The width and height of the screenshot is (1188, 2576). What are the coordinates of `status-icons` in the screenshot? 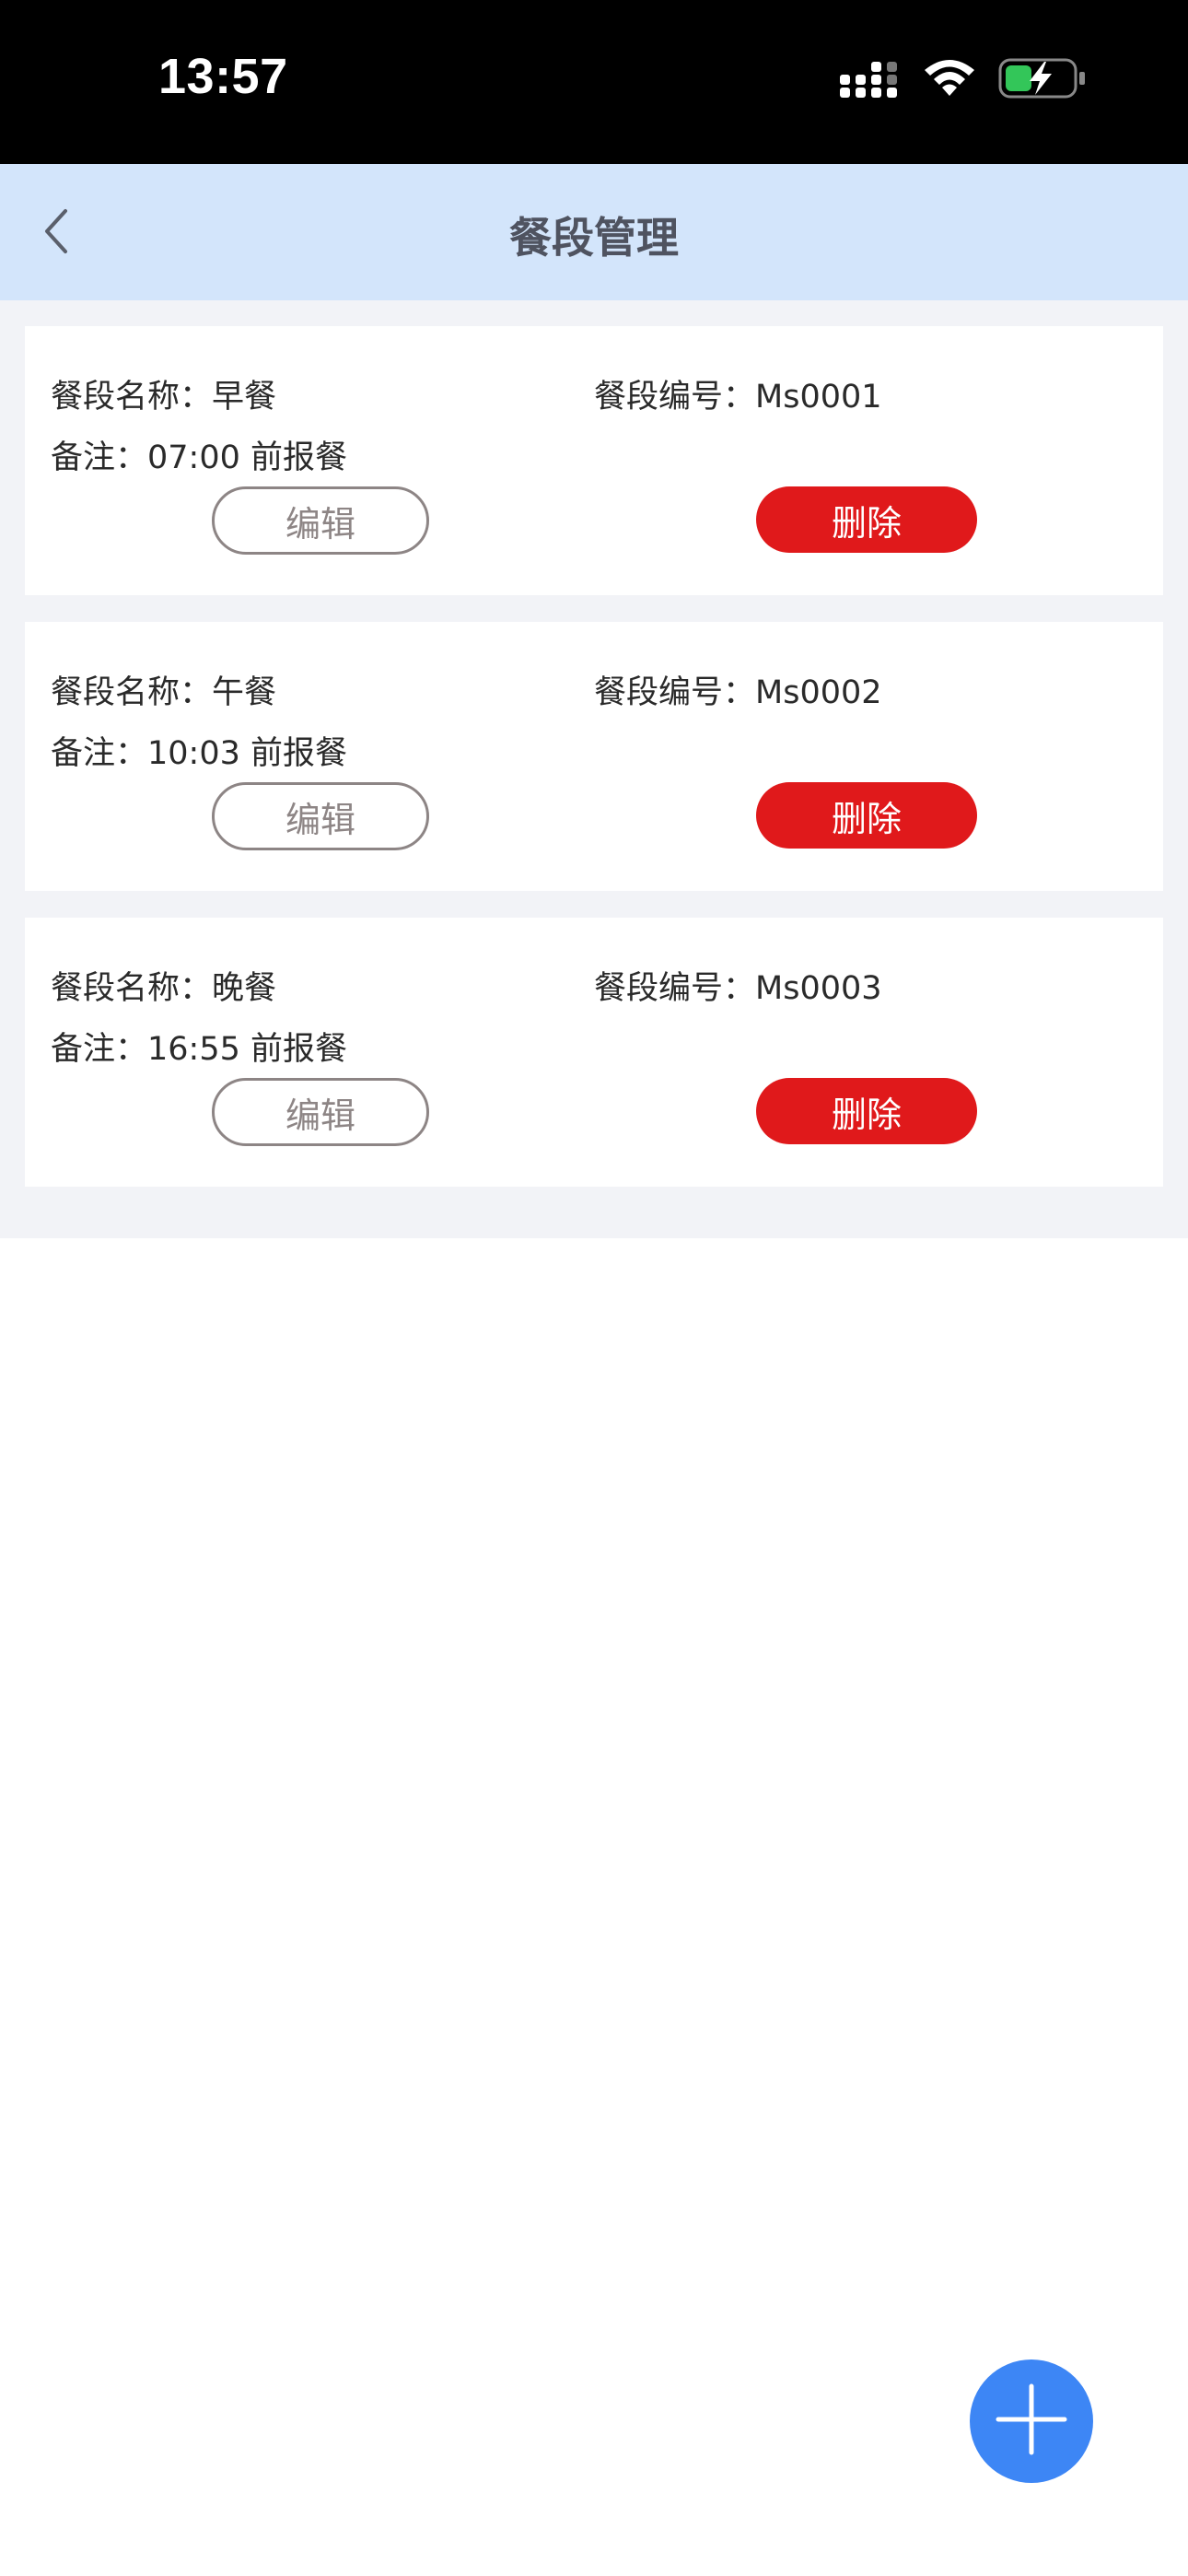 It's located at (964, 80).